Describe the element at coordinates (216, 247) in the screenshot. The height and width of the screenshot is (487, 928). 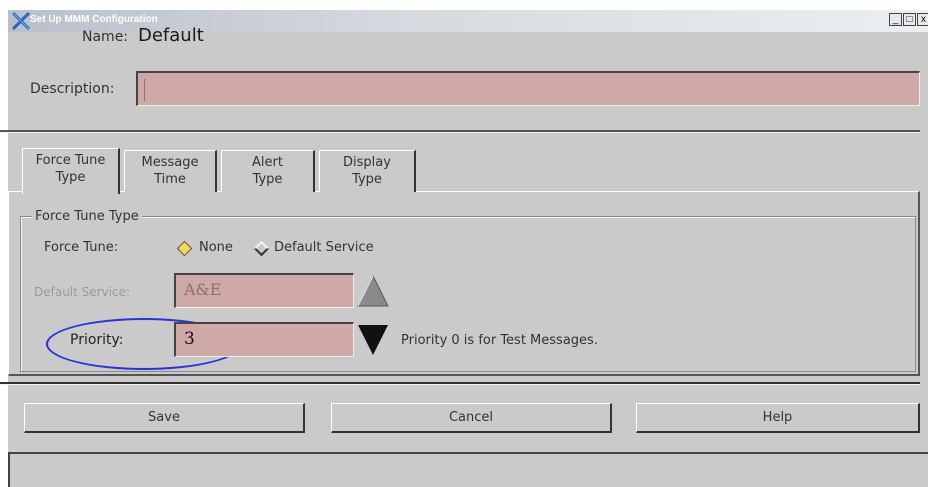
I see `radio-none-label: None` at that location.